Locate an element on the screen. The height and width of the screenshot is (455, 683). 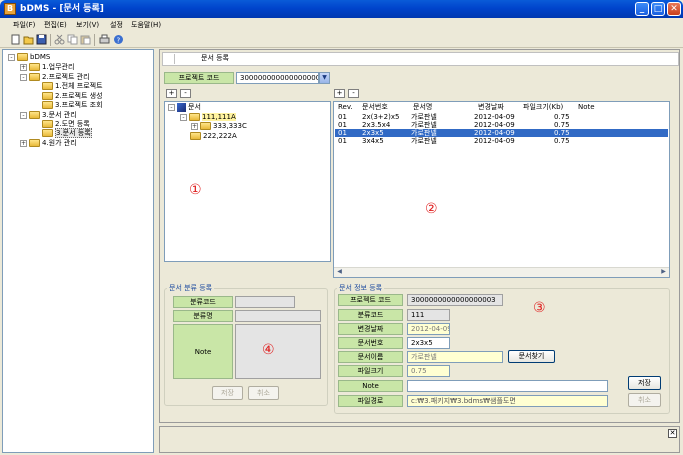
table-row-selected: 01 2x3x5 가로판넬 2012-04-09 0.75 is located at coordinates (501, 133).